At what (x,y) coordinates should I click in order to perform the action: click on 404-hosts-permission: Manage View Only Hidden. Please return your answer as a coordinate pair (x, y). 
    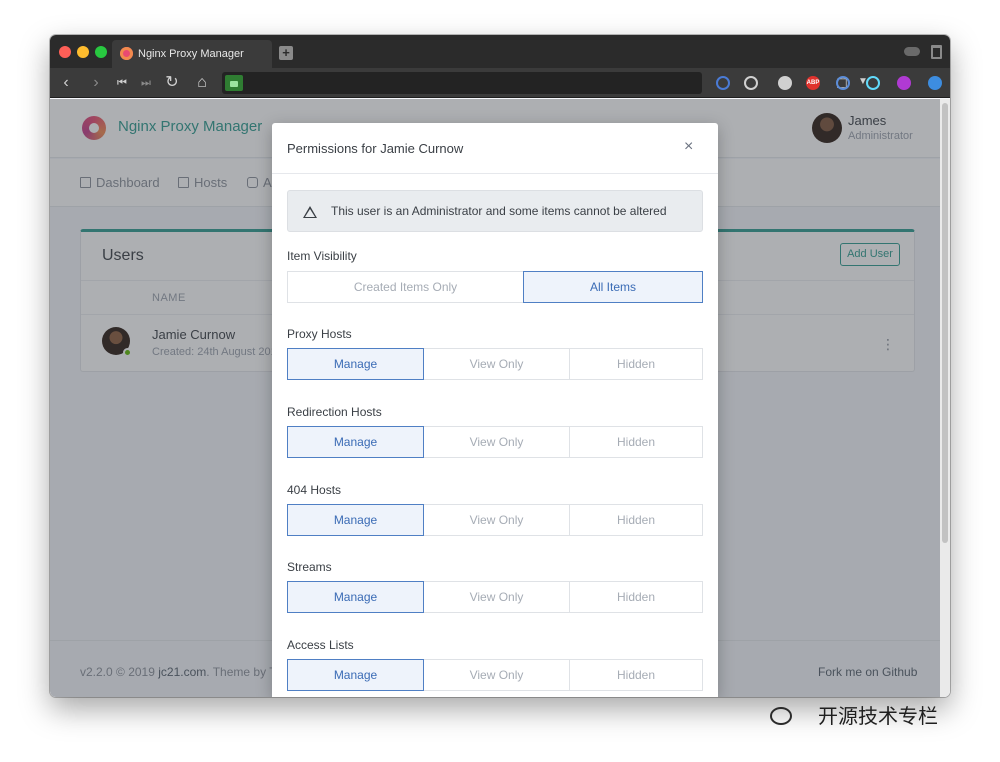
    Looking at the image, I should click on (495, 520).